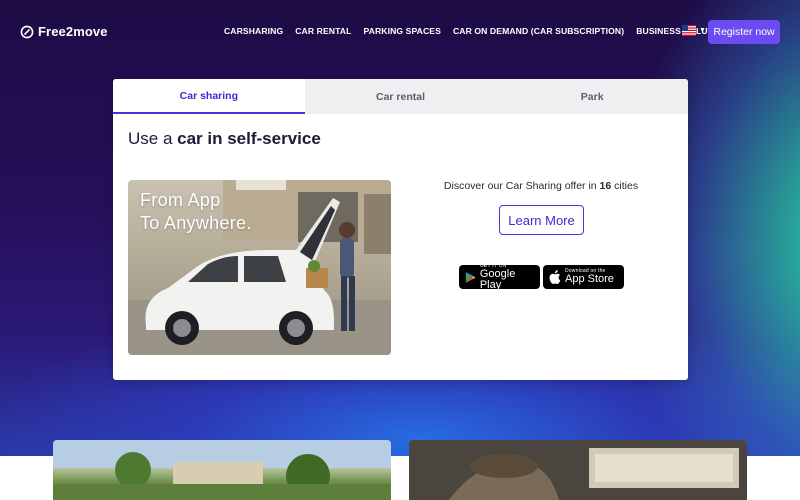 This screenshot has height=500, width=800. What do you see at coordinates (259, 267) in the screenshot?
I see `promo-image: From App To Anywhere.` at bounding box center [259, 267].